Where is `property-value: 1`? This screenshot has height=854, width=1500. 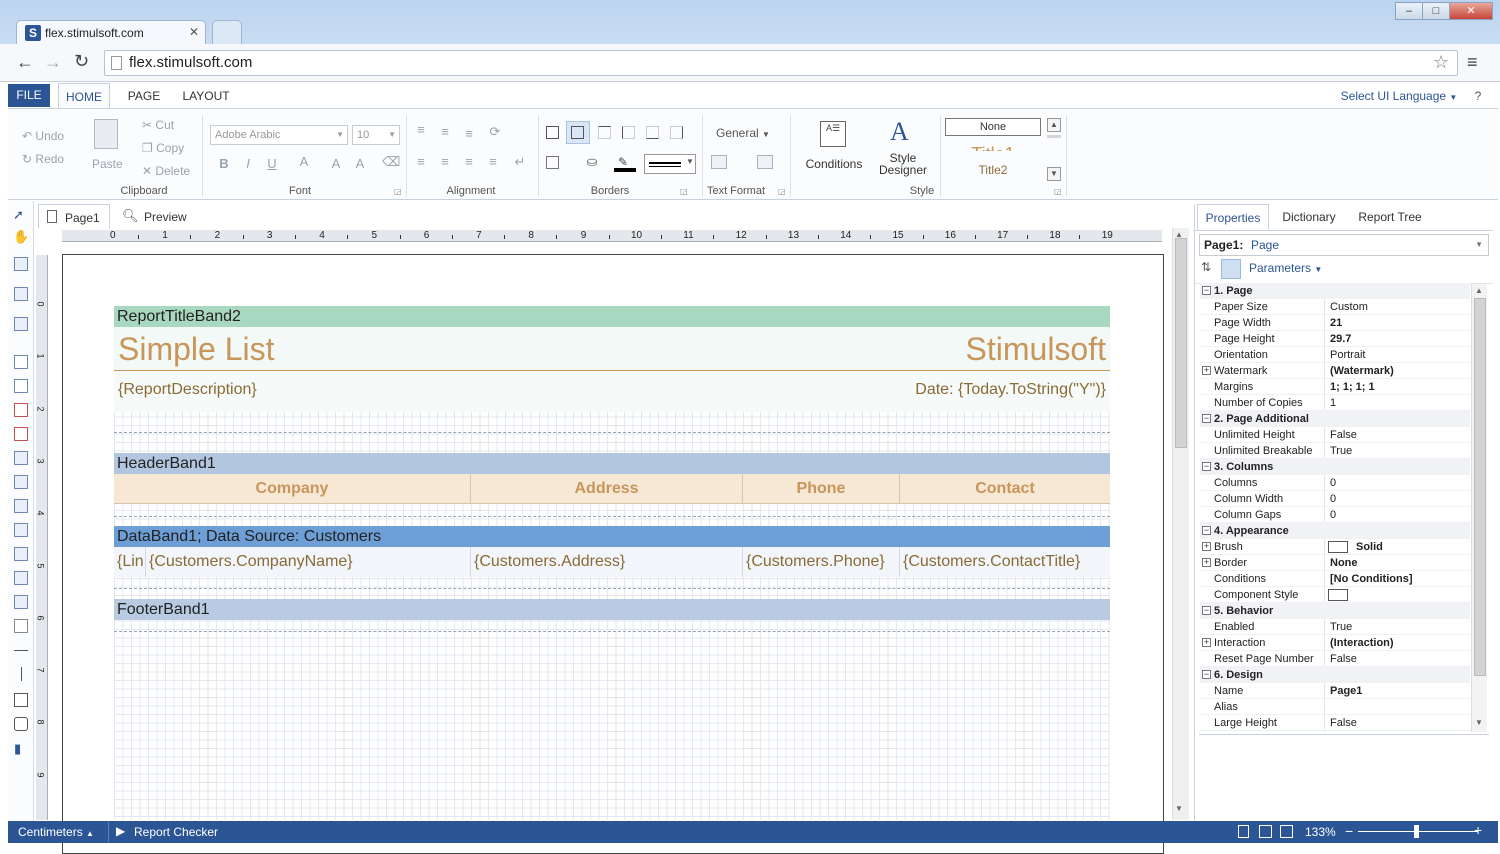
property-value: 1 is located at coordinates (1333, 403).